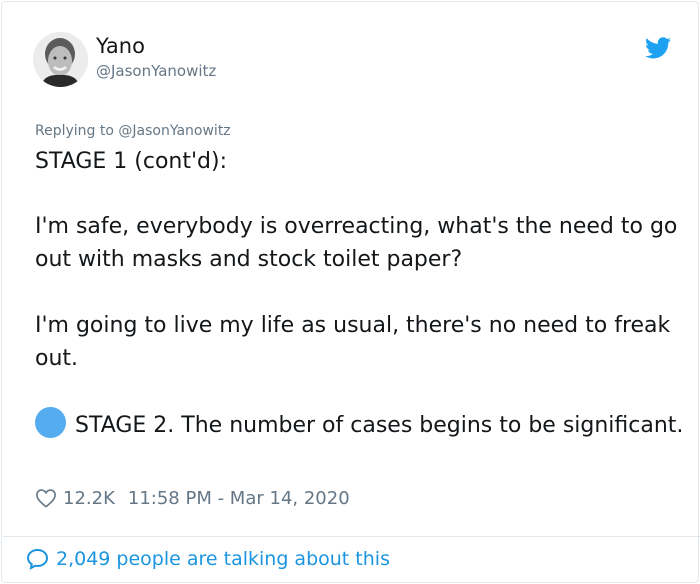 The width and height of the screenshot is (700, 584). What do you see at coordinates (658, 48) in the screenshot?
I see `twitter-bird-icon` at bounding box center [658, 48].